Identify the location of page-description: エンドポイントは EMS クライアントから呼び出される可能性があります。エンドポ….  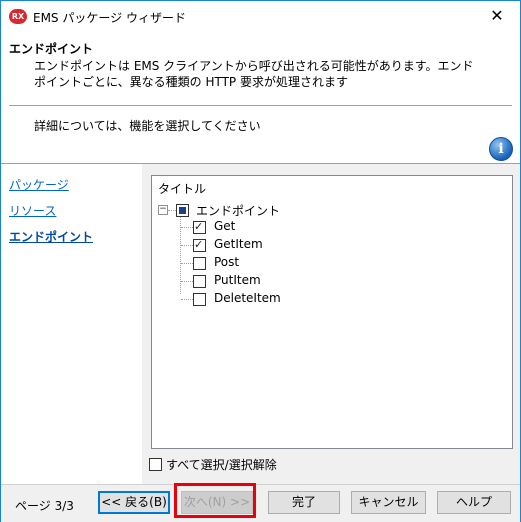
(254, 74).